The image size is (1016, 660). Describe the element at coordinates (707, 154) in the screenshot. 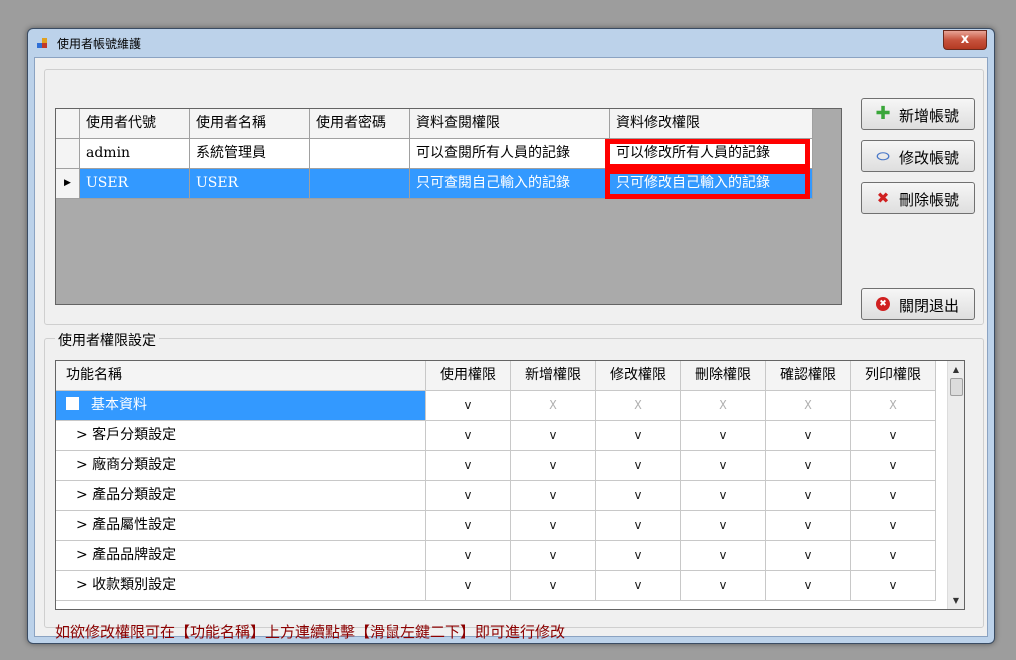

I see `highlight-box-admin-edit` at that location.